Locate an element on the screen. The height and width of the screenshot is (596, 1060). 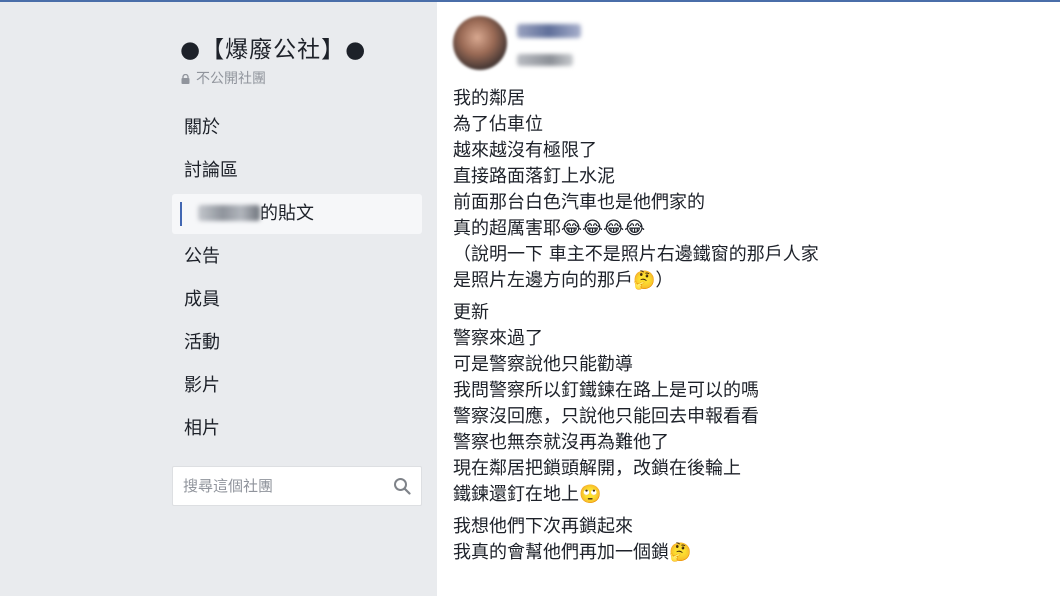
post-line: 我的鄰居 is located at coordinates (489, 98).